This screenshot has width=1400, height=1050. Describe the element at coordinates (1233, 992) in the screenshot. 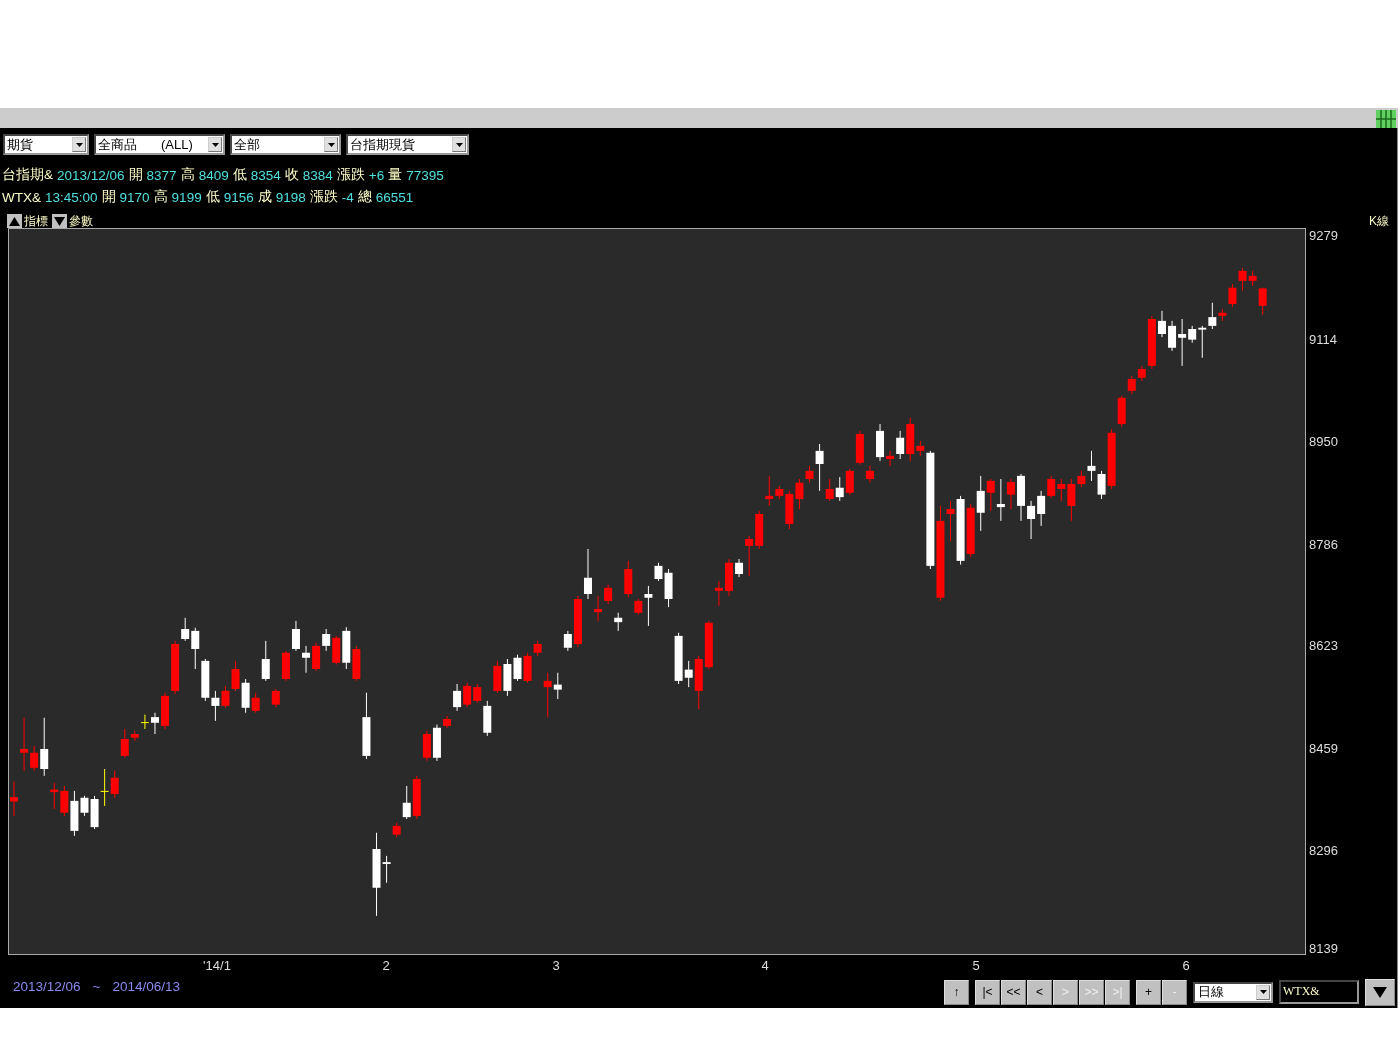

I see `period-dropdown: 日線` at that location.